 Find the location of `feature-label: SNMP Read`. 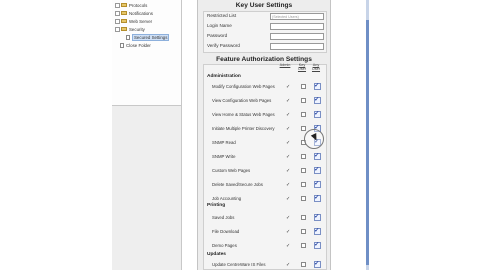

feature-label: SNMP Read is located at coordinates (224, 142).